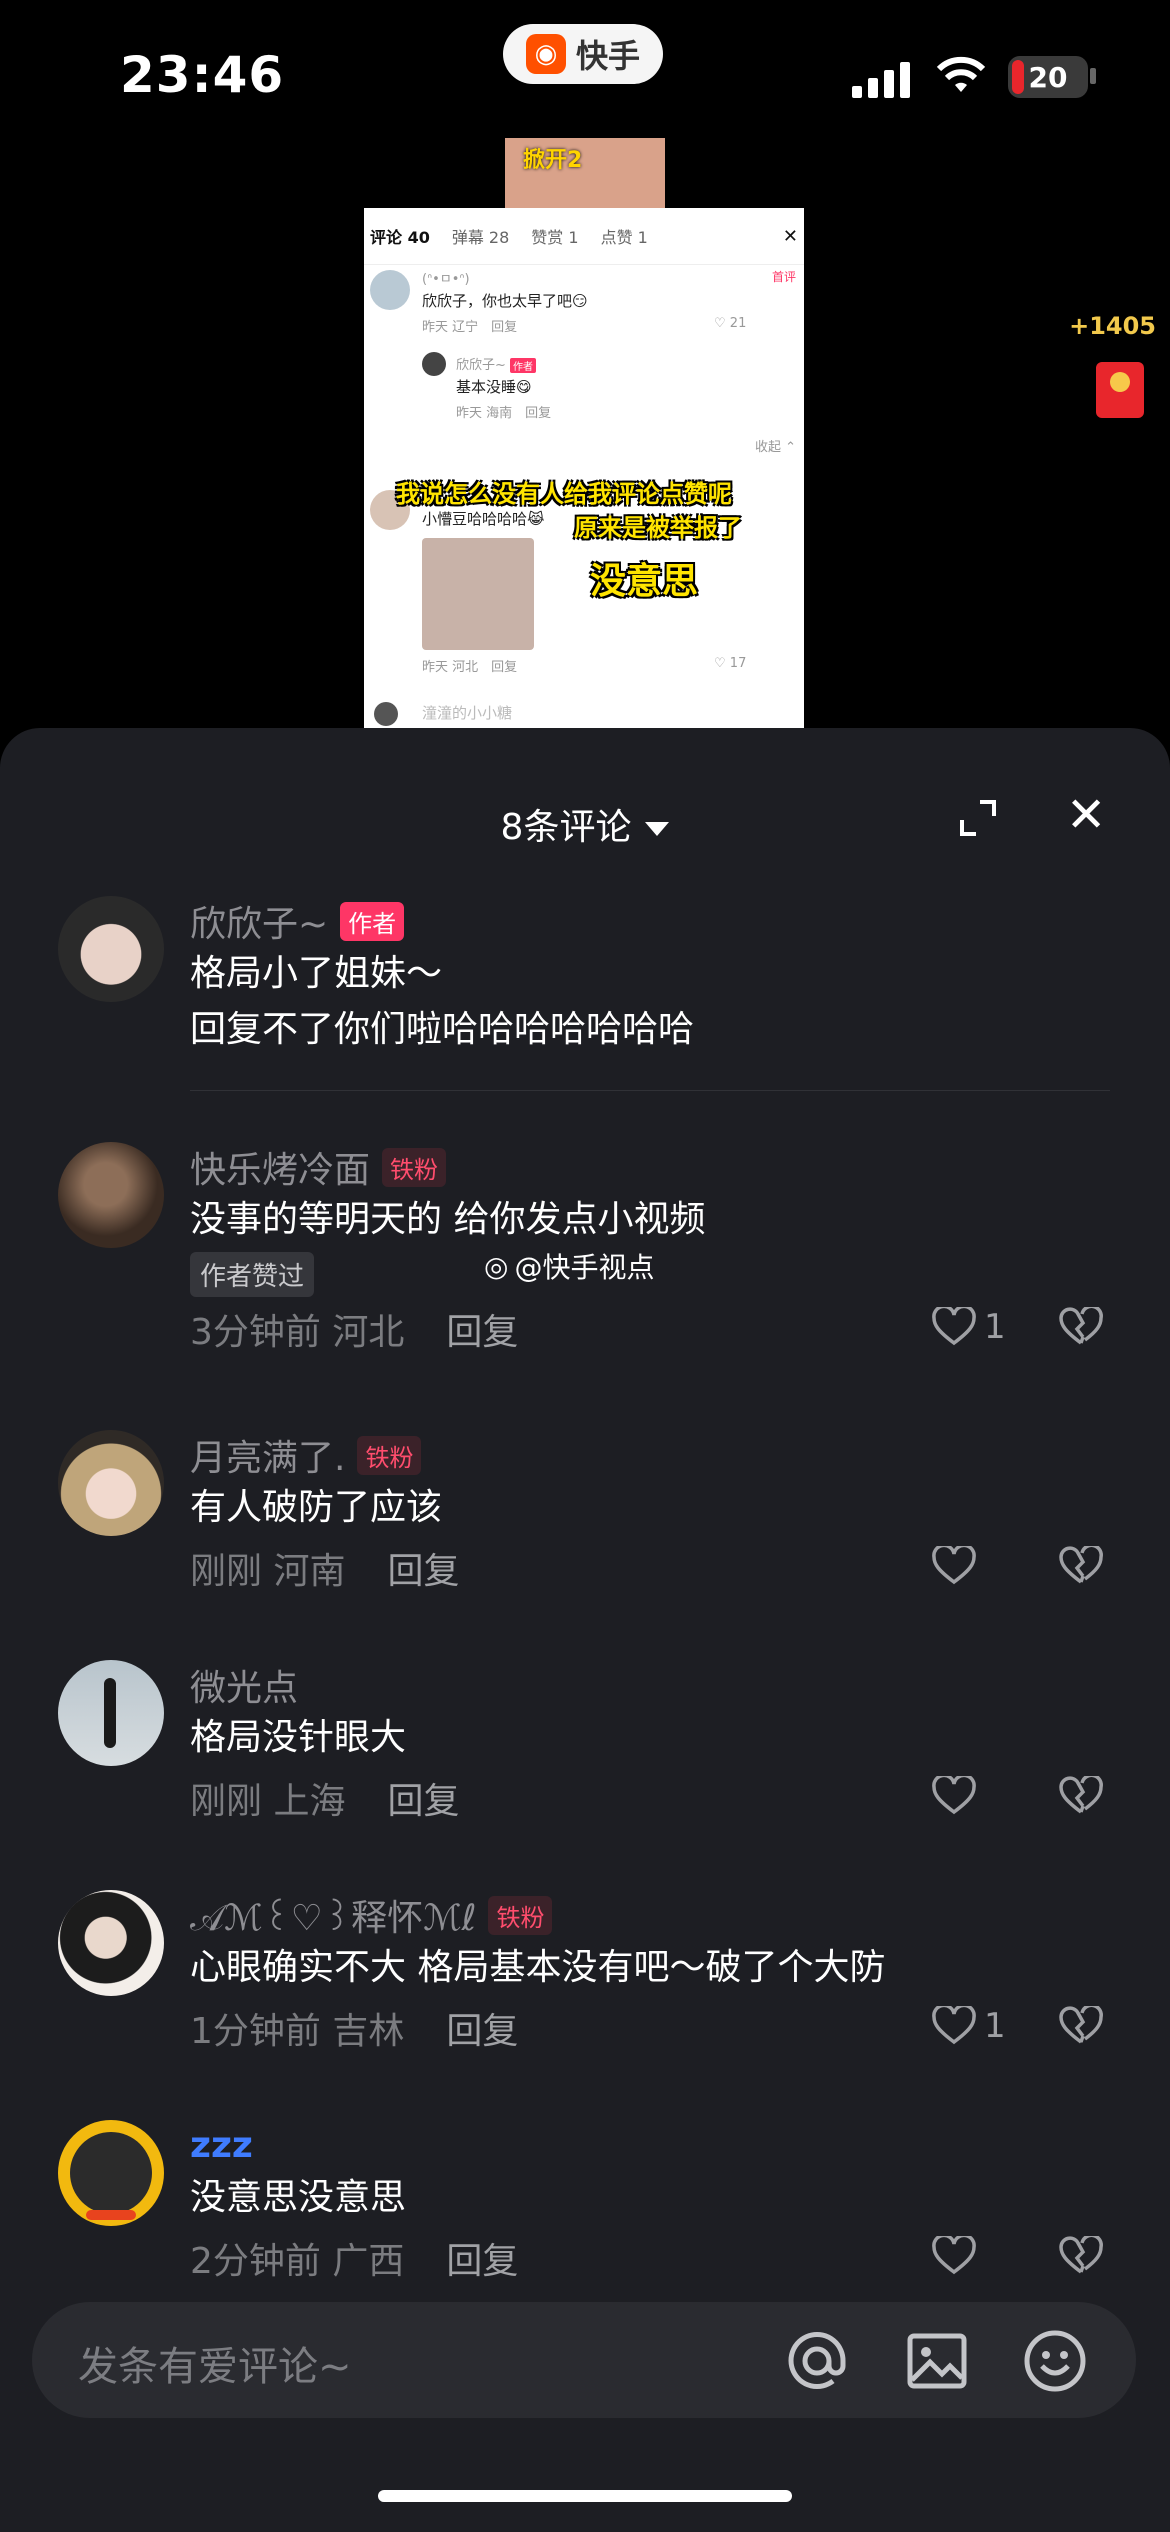  Describe the element at coordinates (995, 1327) in the screenshot. I see `like-count: 1` at that location.